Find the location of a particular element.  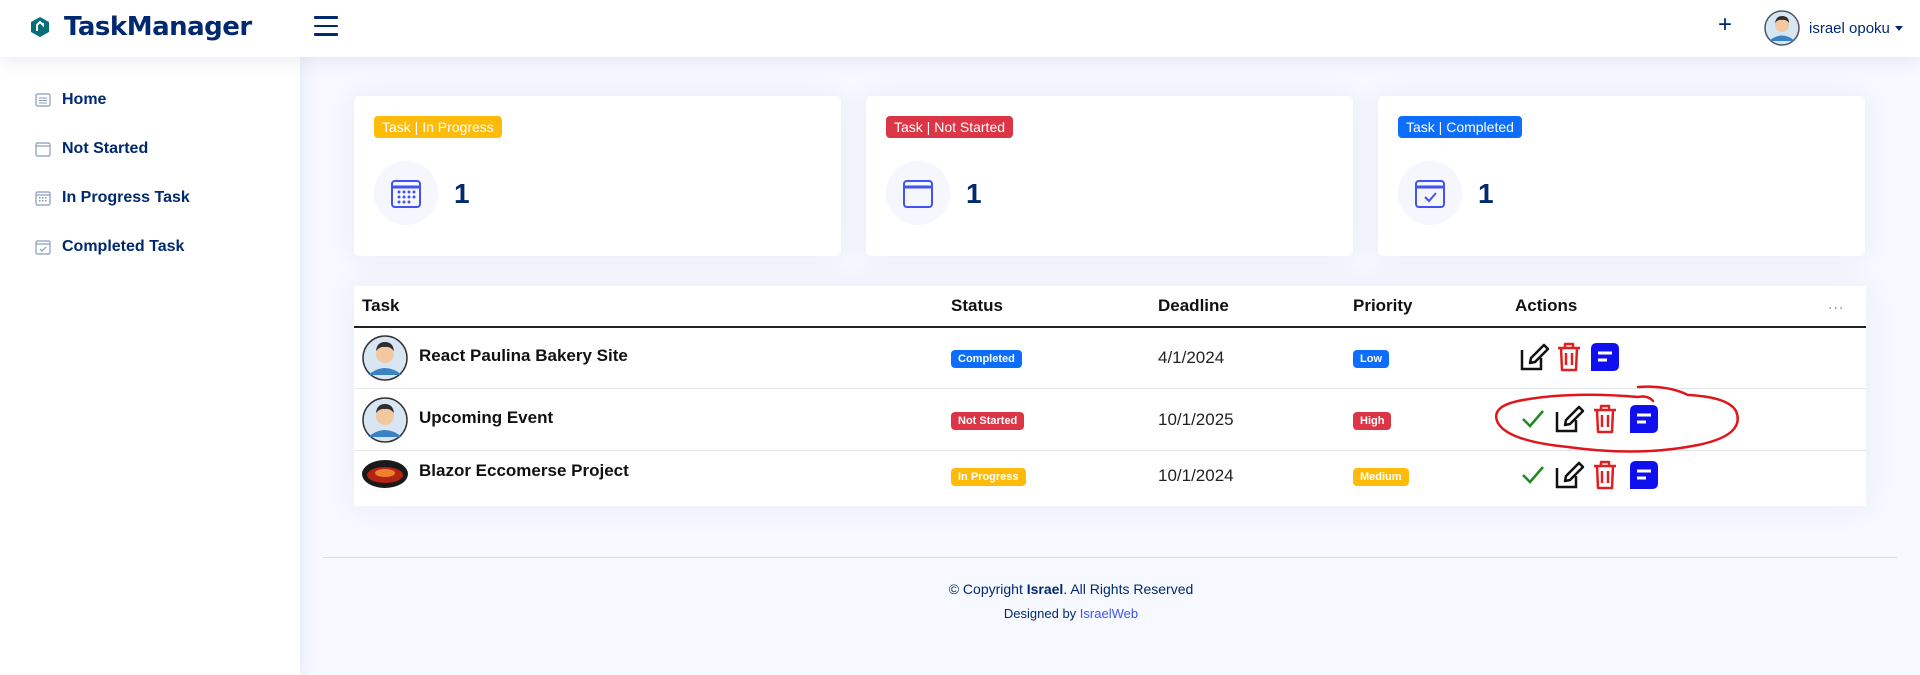

copyright-suffix: . All Rights Reserved is located at coordinates (1128, 589).